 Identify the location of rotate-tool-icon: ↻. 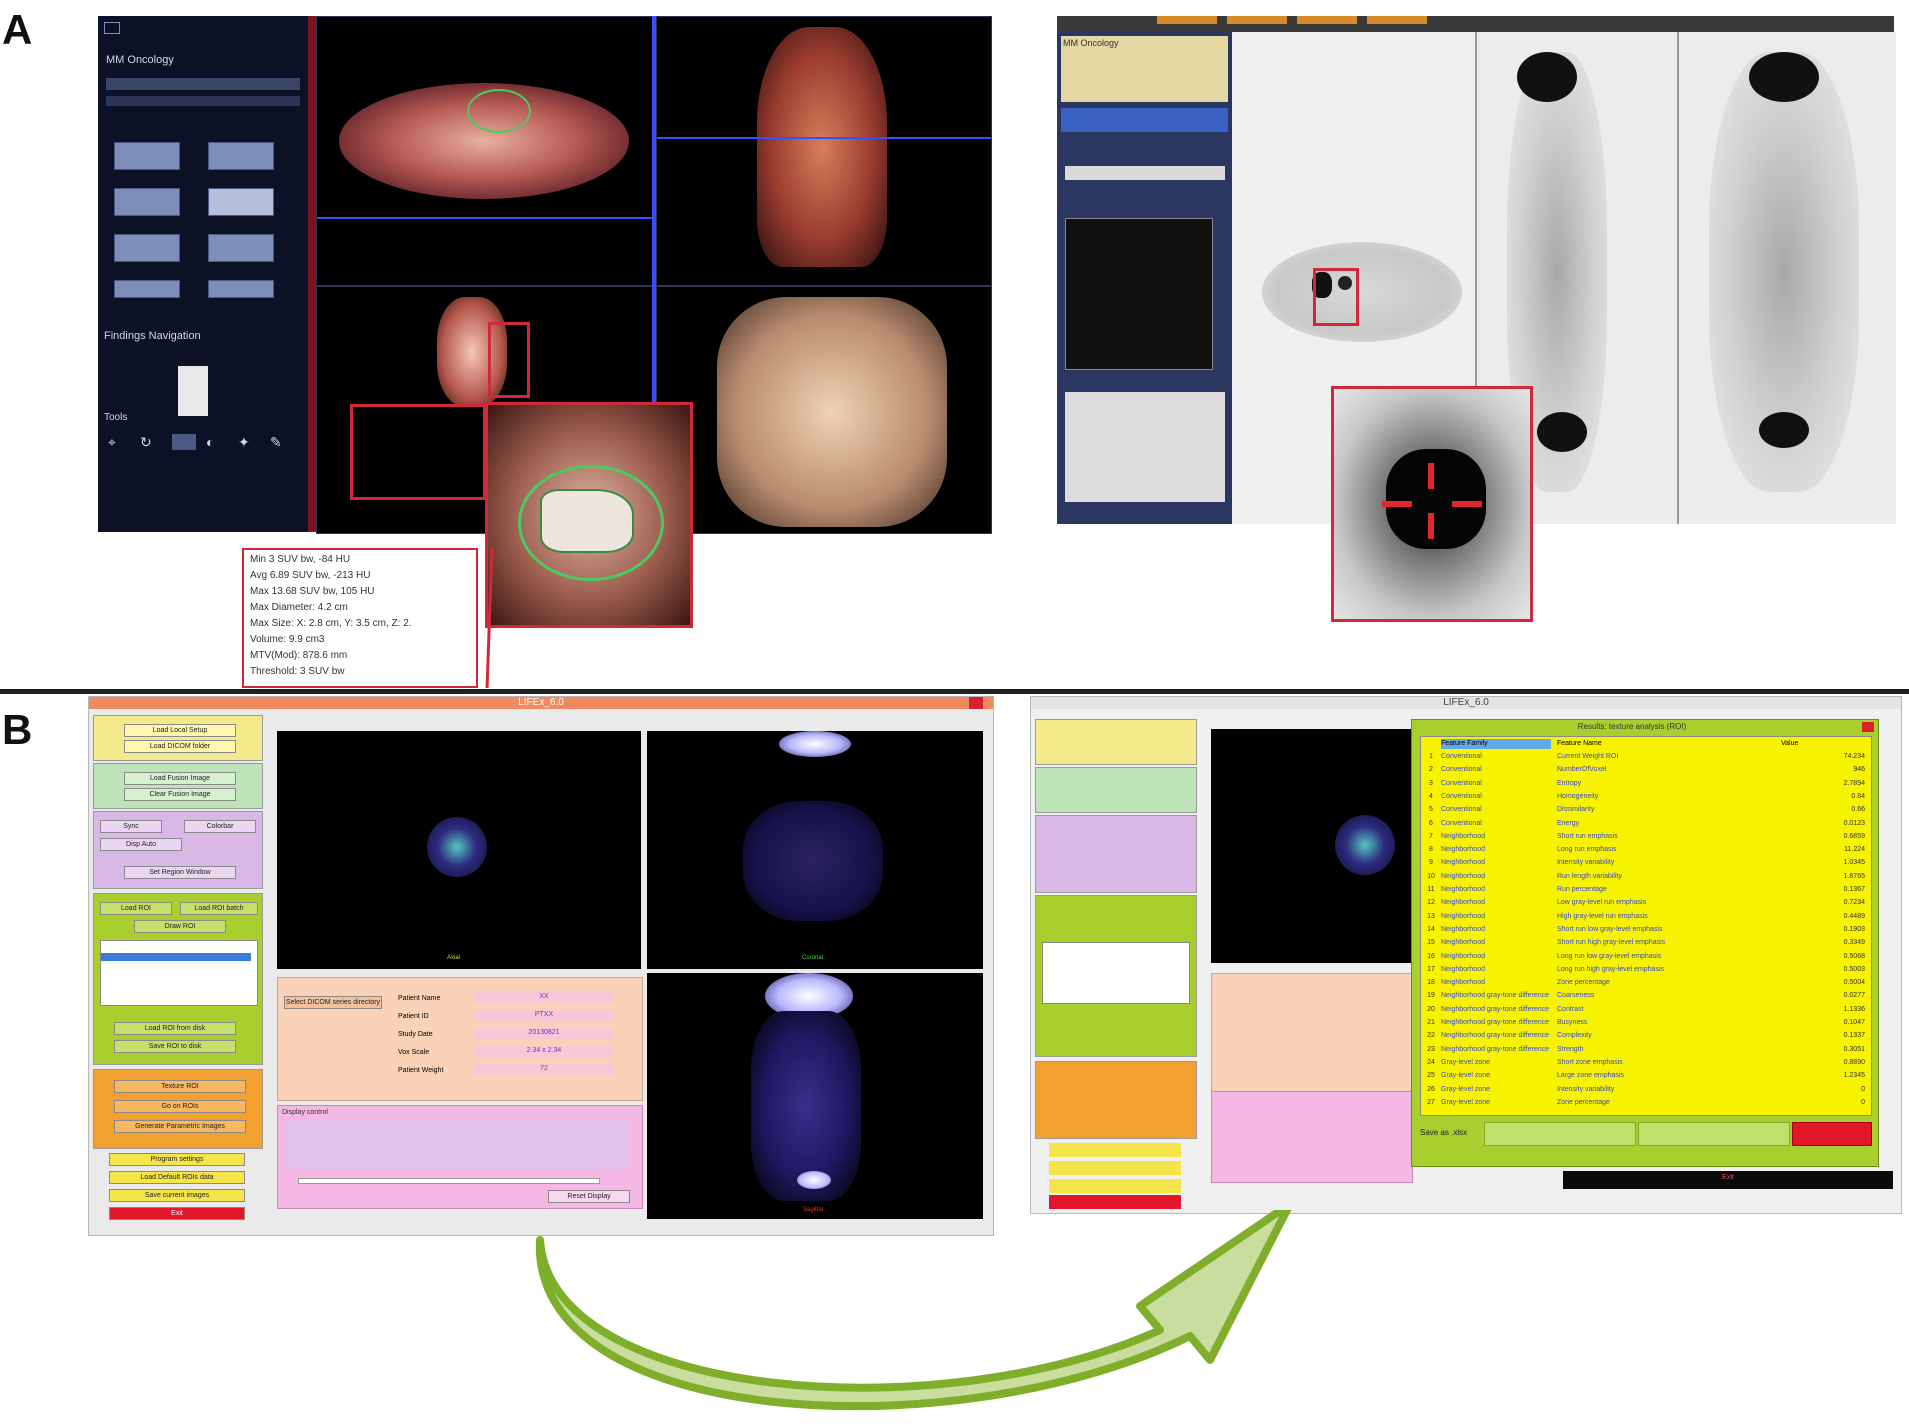
(151, 442).